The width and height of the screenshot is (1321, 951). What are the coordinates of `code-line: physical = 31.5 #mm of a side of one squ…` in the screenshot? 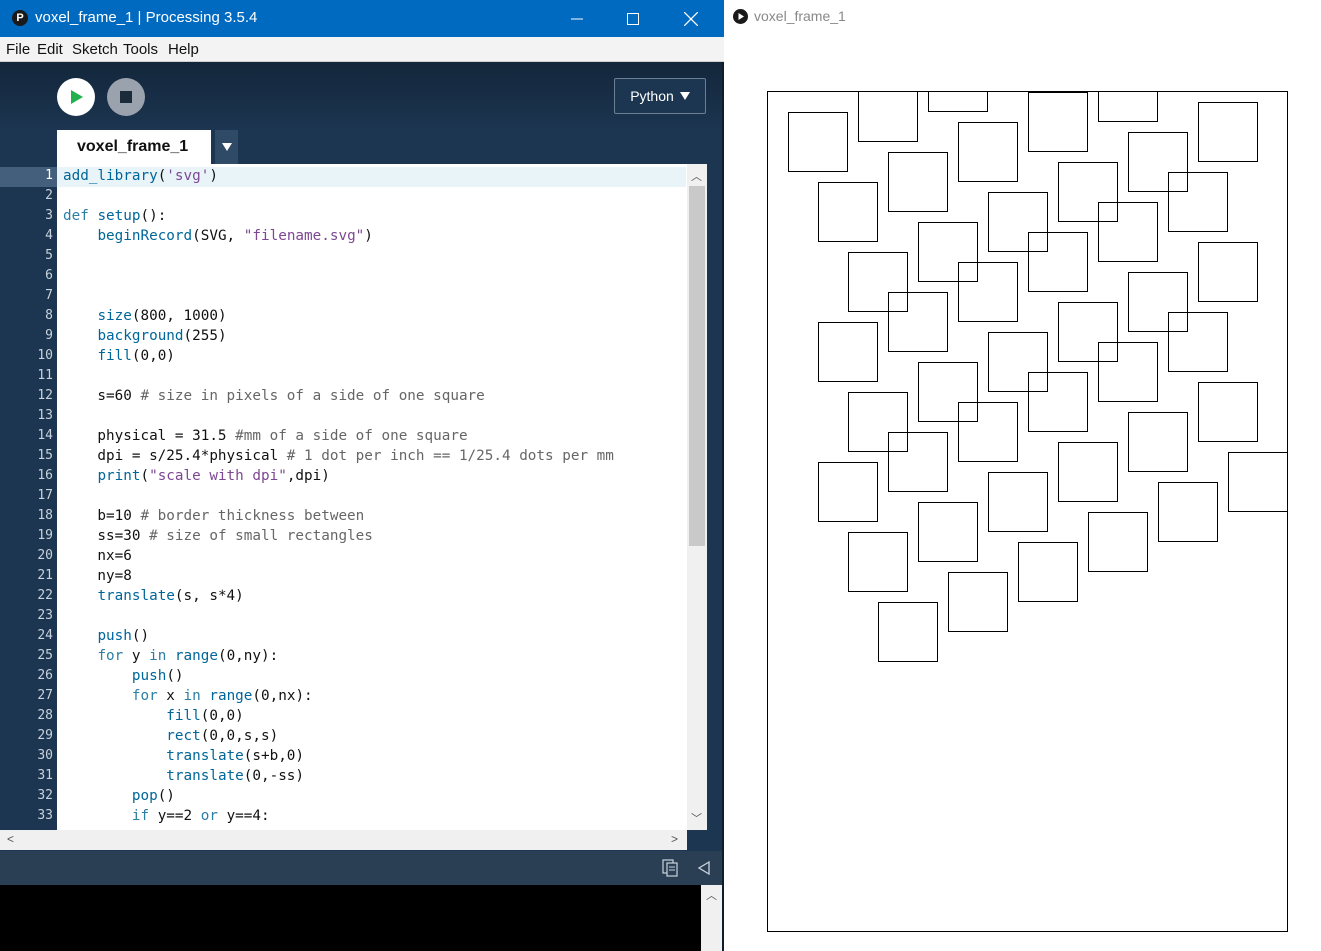 It's located at (265, 436).